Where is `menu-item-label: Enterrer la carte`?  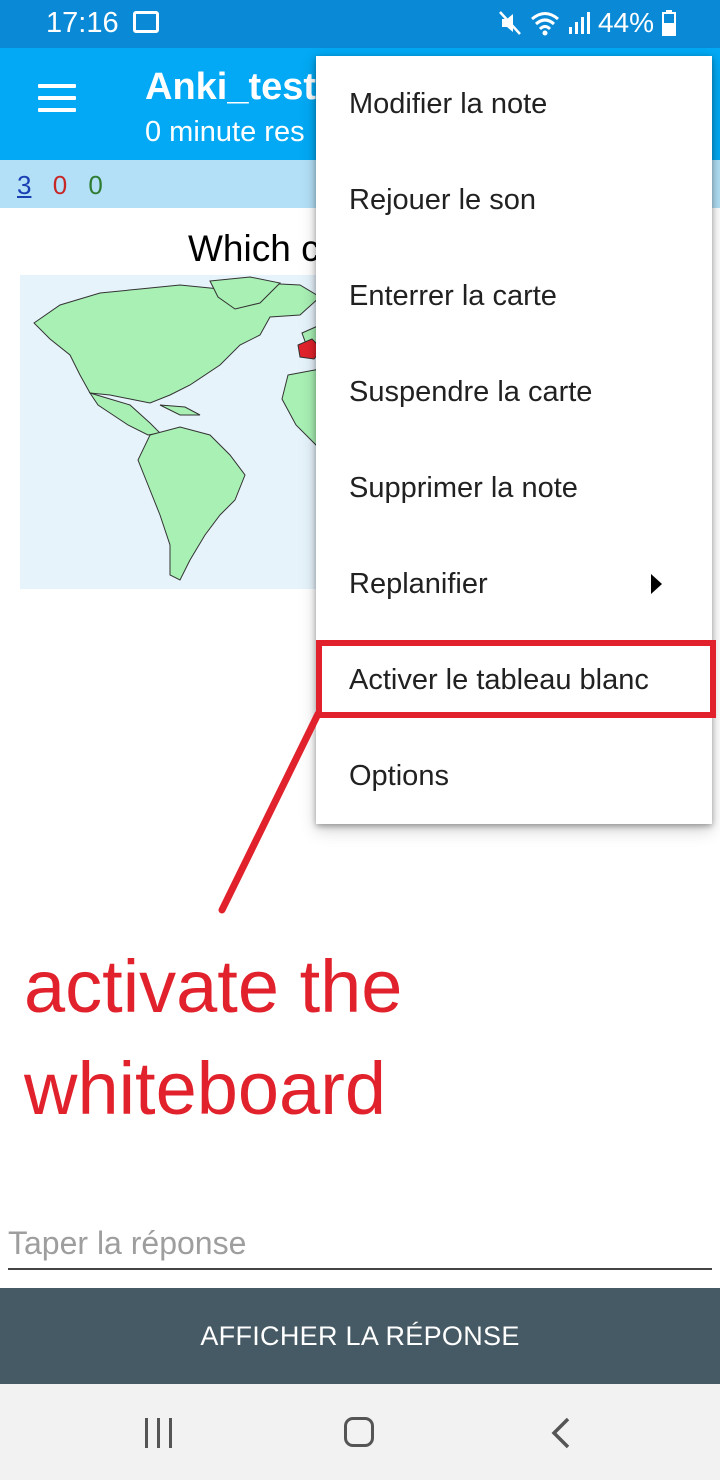
menu-item-label: Enterrer la carte is located at coordinates (453, 295).